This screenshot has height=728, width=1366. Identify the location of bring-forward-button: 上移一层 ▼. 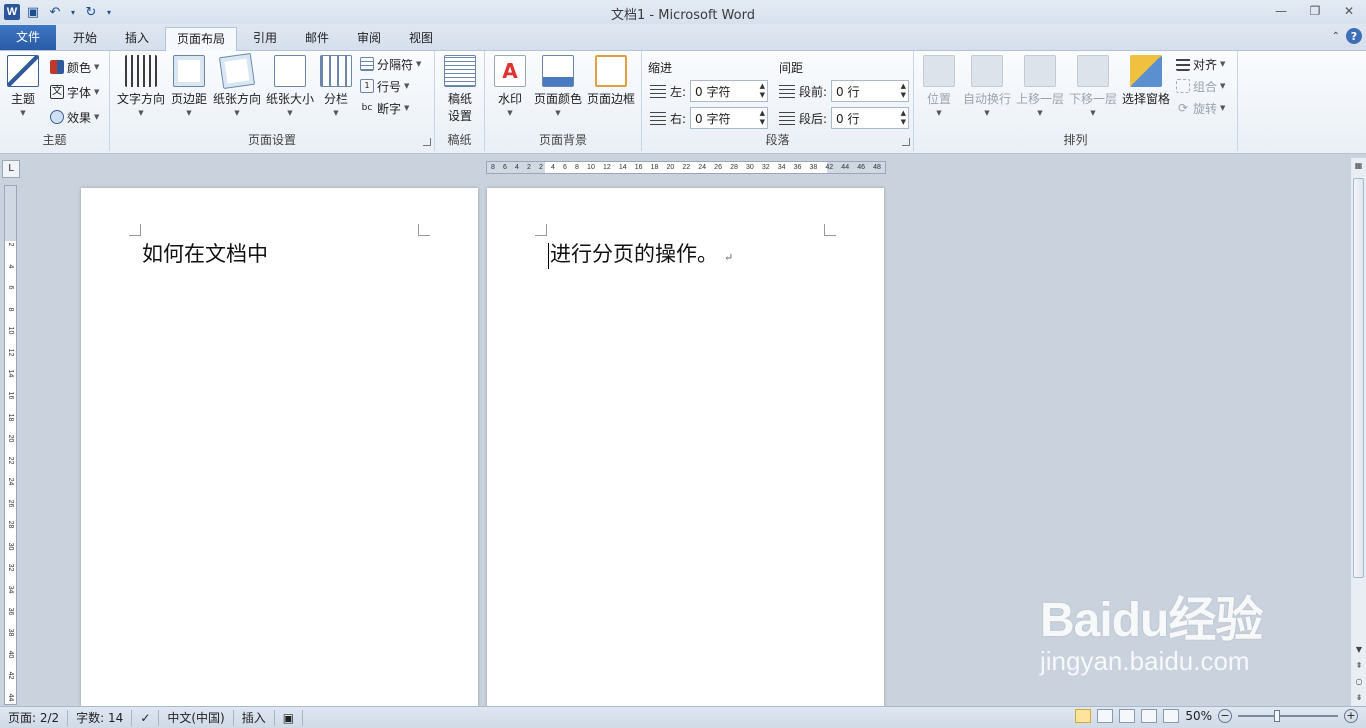
(1040, 86).